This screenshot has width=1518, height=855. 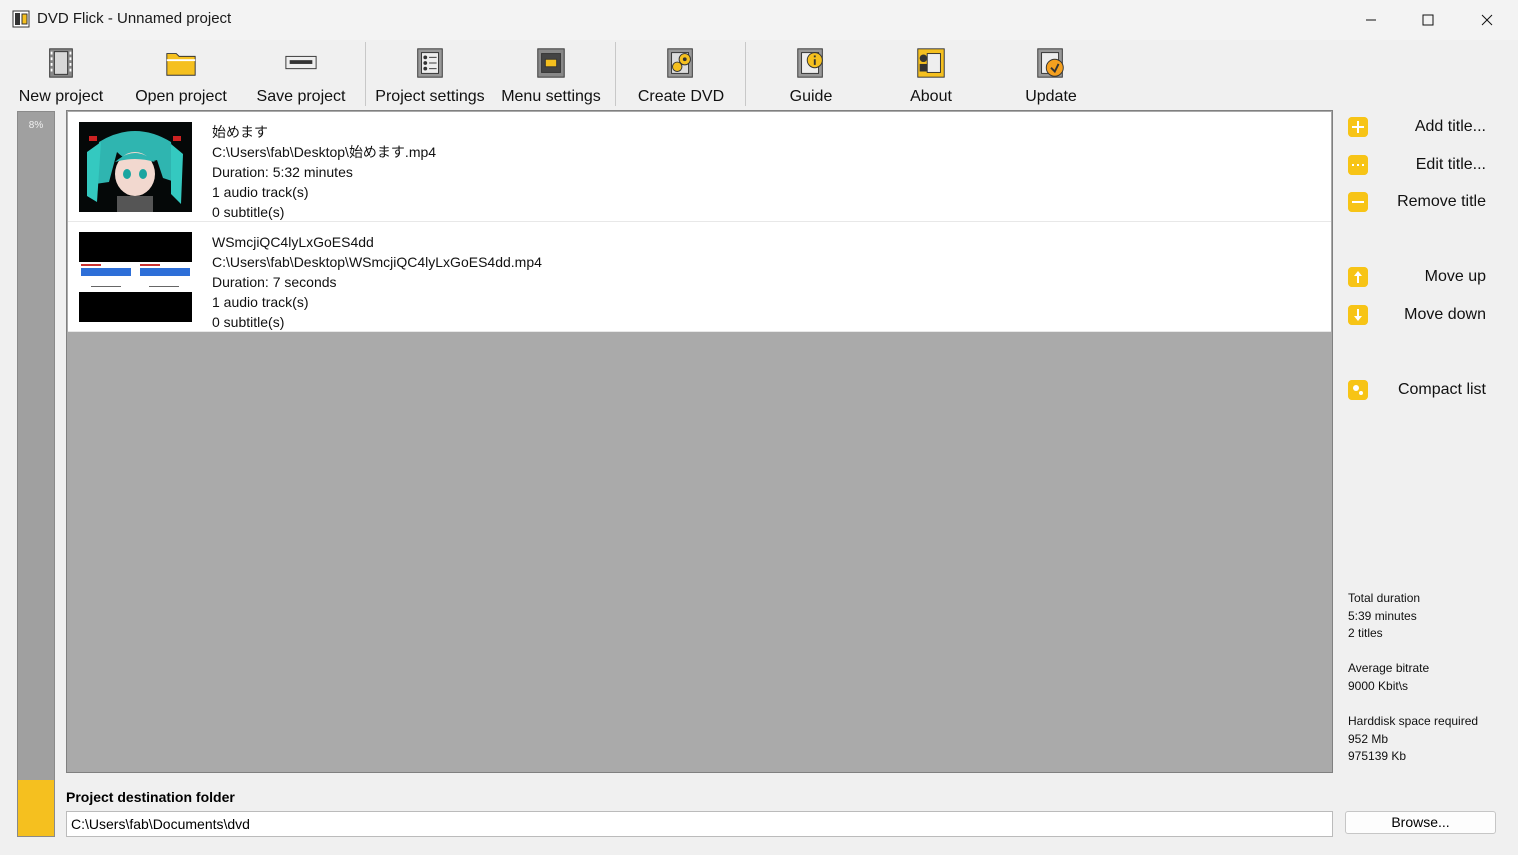 What do you see at coordinates (150, 797) in the screenshot?
I see `destination-folder-label: Project destination folder` at bounding box center [150, 797].